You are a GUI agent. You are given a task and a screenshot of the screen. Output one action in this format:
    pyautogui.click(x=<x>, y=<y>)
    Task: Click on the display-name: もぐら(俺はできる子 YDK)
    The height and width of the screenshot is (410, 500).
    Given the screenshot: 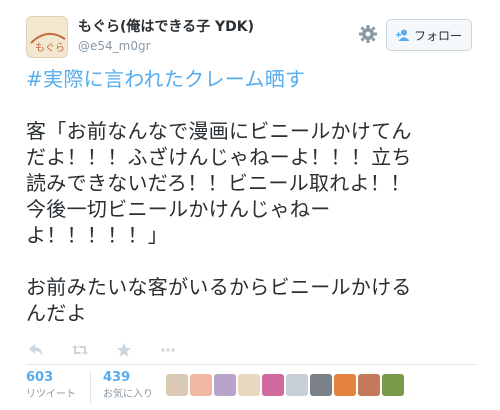 What is the action you would take?
    pyautogui.click(x=166, y=27)
    